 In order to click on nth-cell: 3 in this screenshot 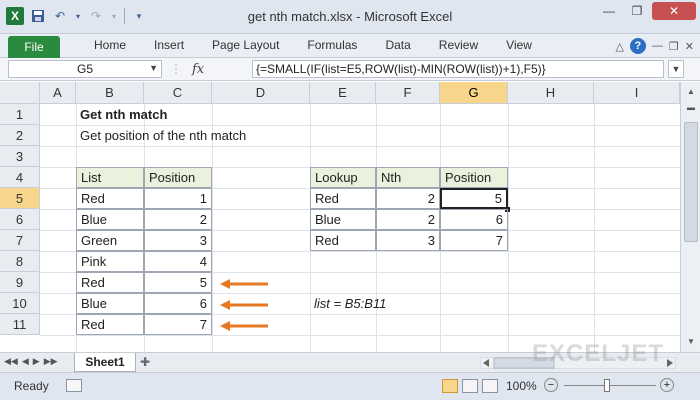, I will do `click(408, 240)`.